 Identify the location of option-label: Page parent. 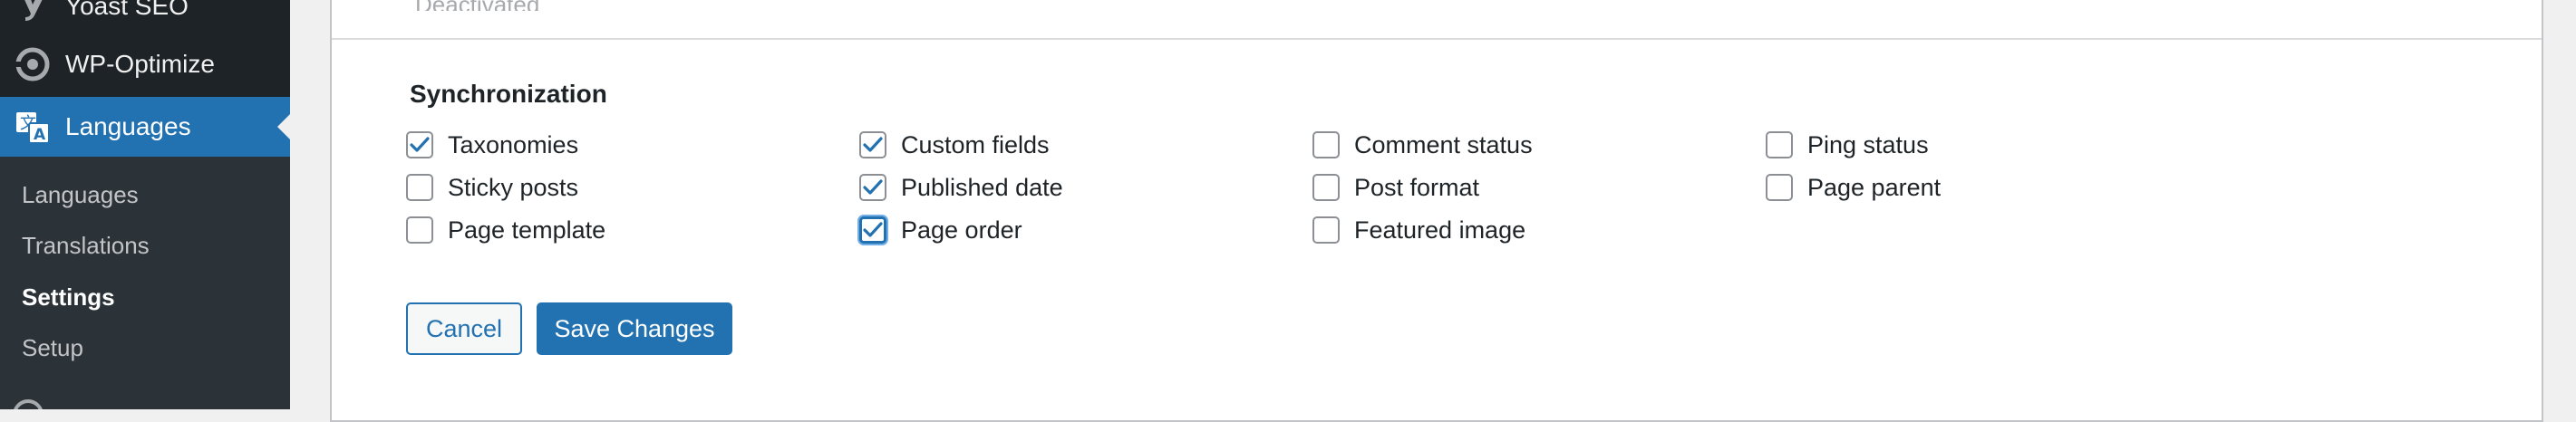
(1874, 187).